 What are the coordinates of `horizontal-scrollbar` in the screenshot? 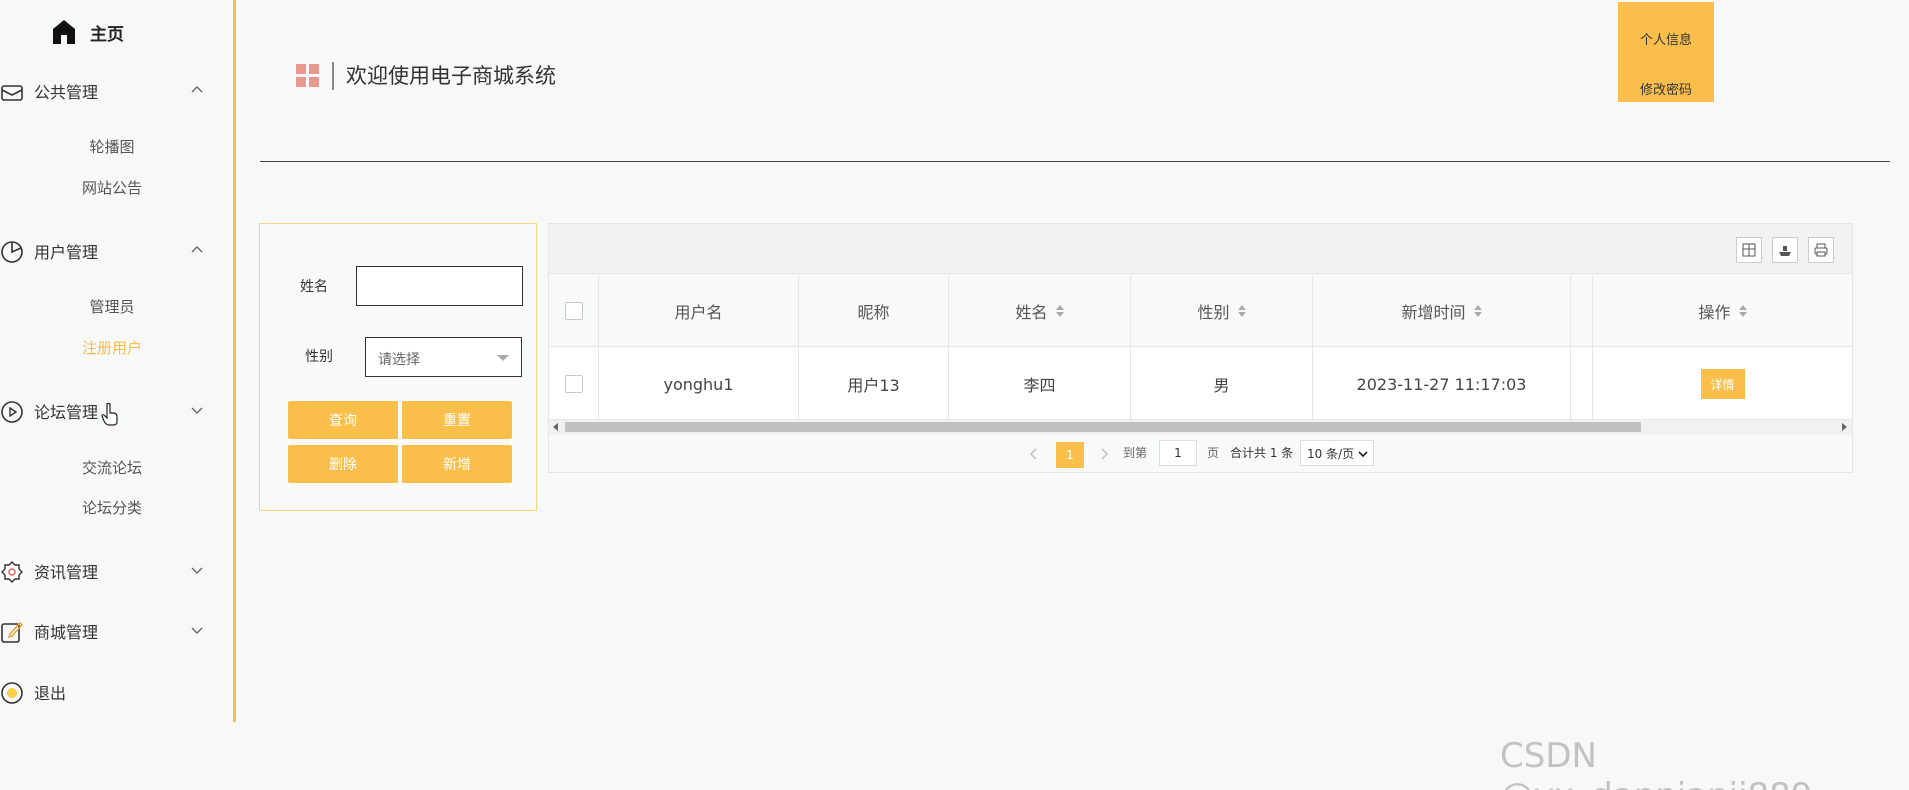 It's located at (1200, 427).